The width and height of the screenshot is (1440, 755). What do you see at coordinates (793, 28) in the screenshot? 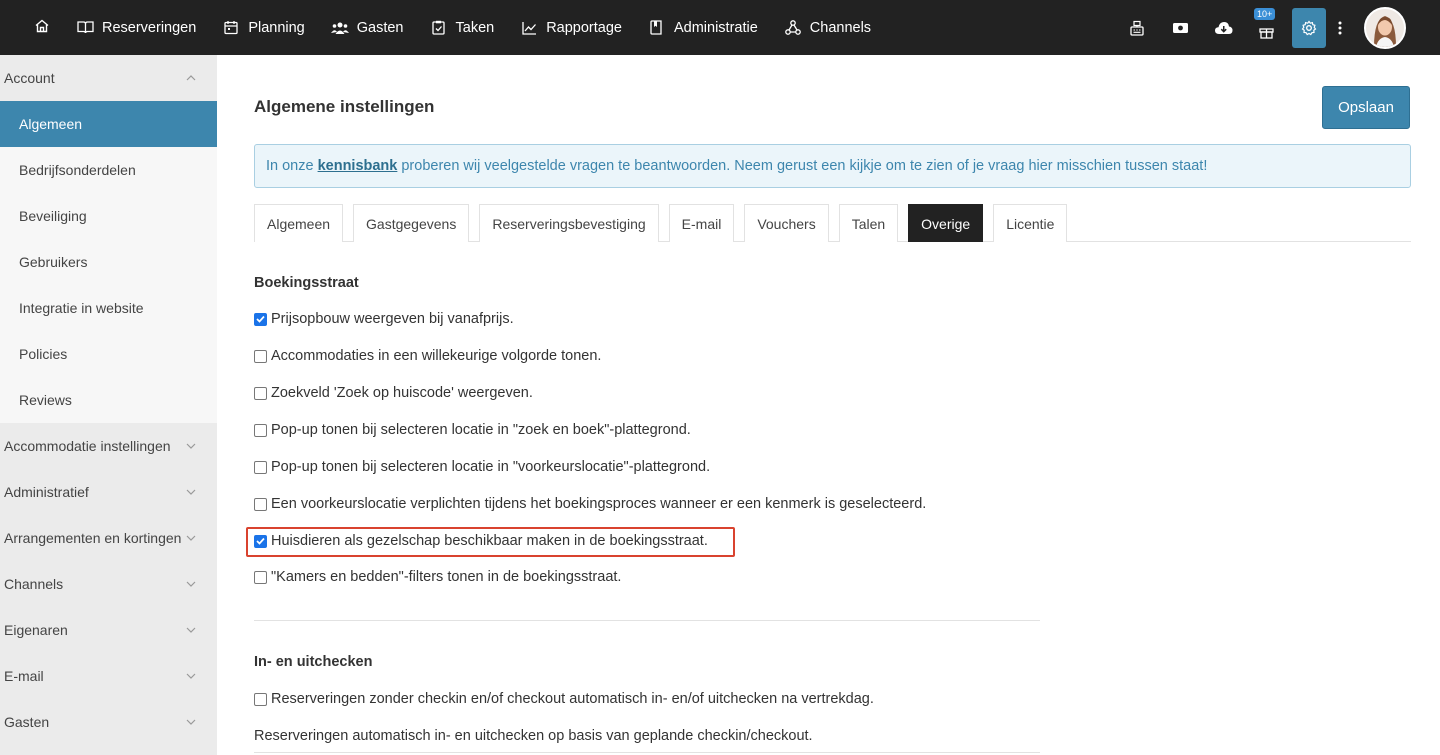
I see `channels-icon` at bounding box center [793, 28].